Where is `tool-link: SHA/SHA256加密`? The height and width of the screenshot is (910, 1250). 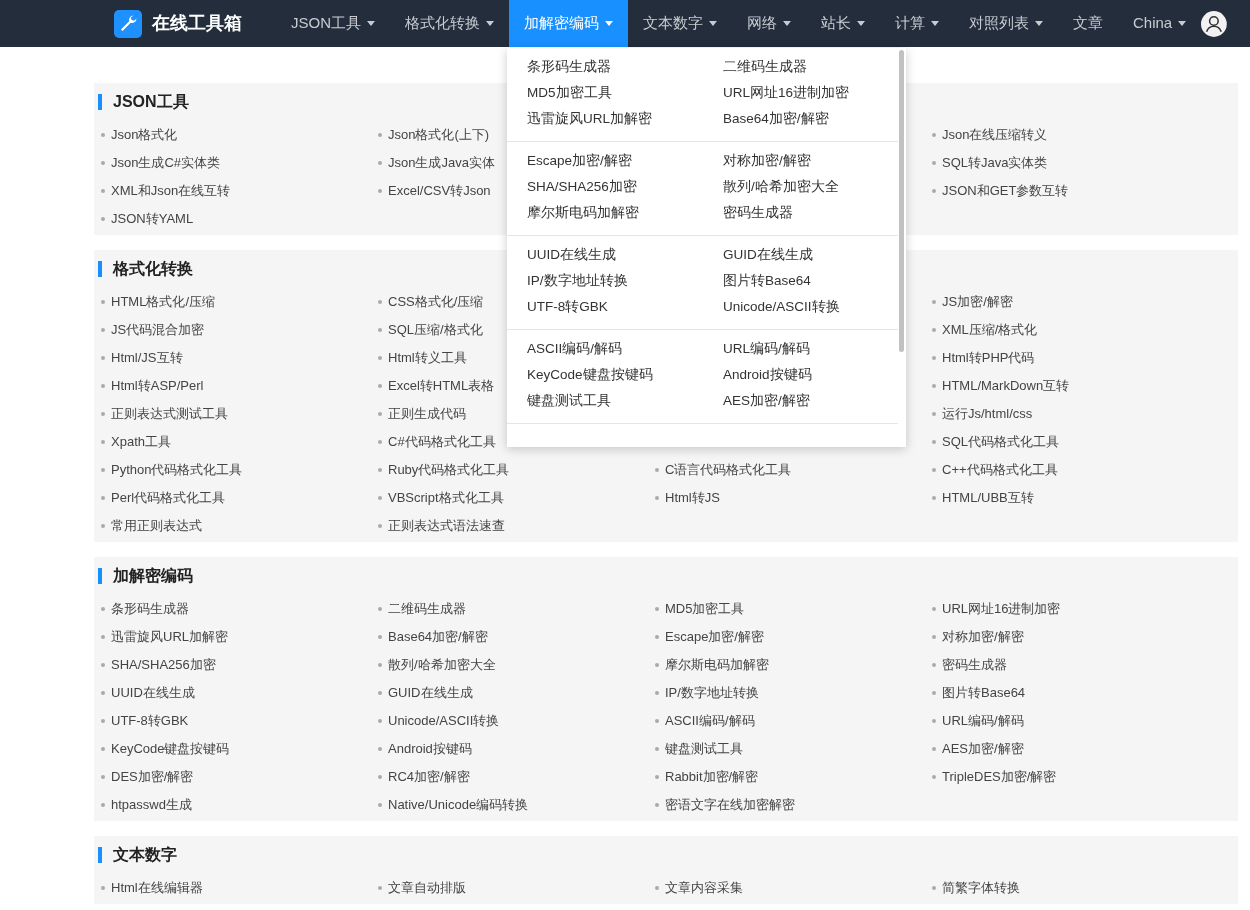 tool-link: SHA/SHA256加密 is located at coordinates (163, 665).